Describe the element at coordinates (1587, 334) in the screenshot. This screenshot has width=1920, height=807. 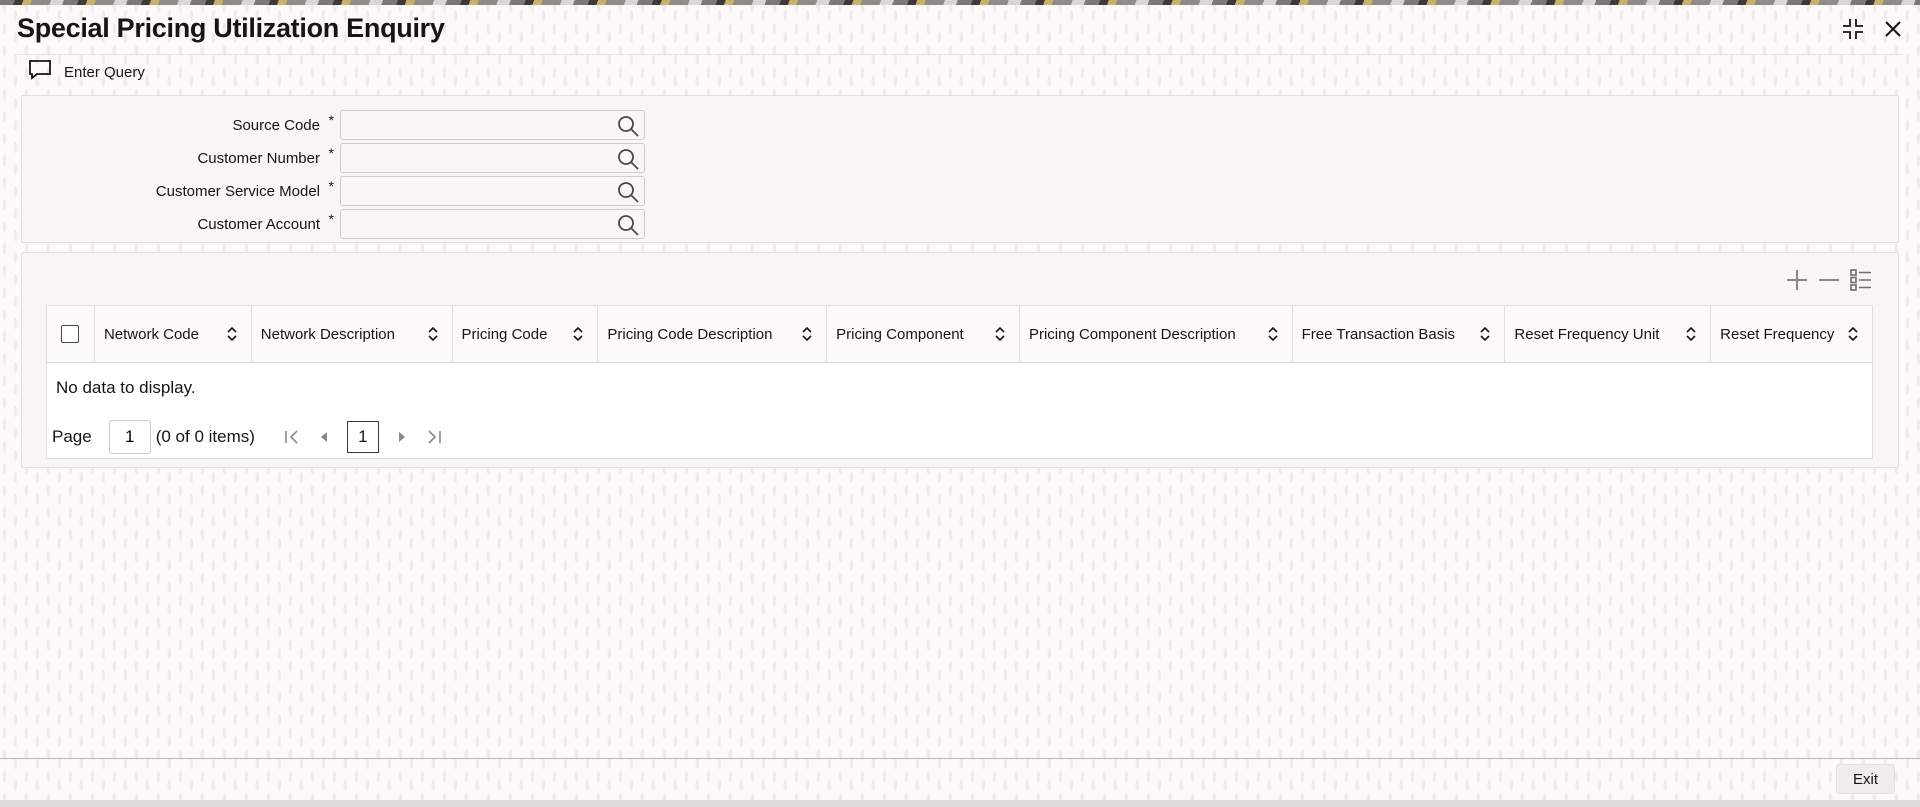
I see `column-label: Reset Frequency Unit` at that location.